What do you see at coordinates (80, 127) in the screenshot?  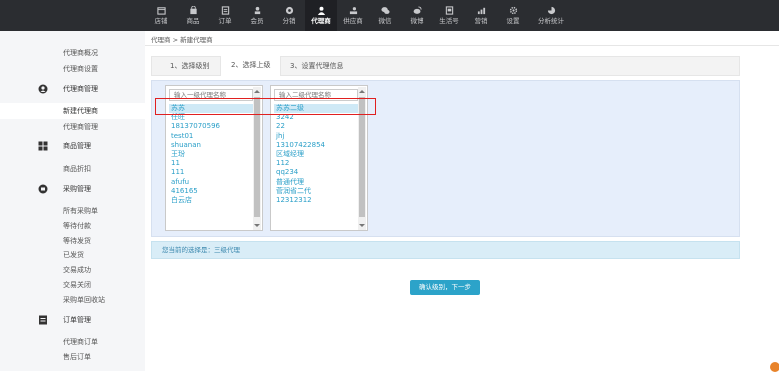 I see `sidebar-item-agent-management: 代理商管理` at bounding box center [80, 127].